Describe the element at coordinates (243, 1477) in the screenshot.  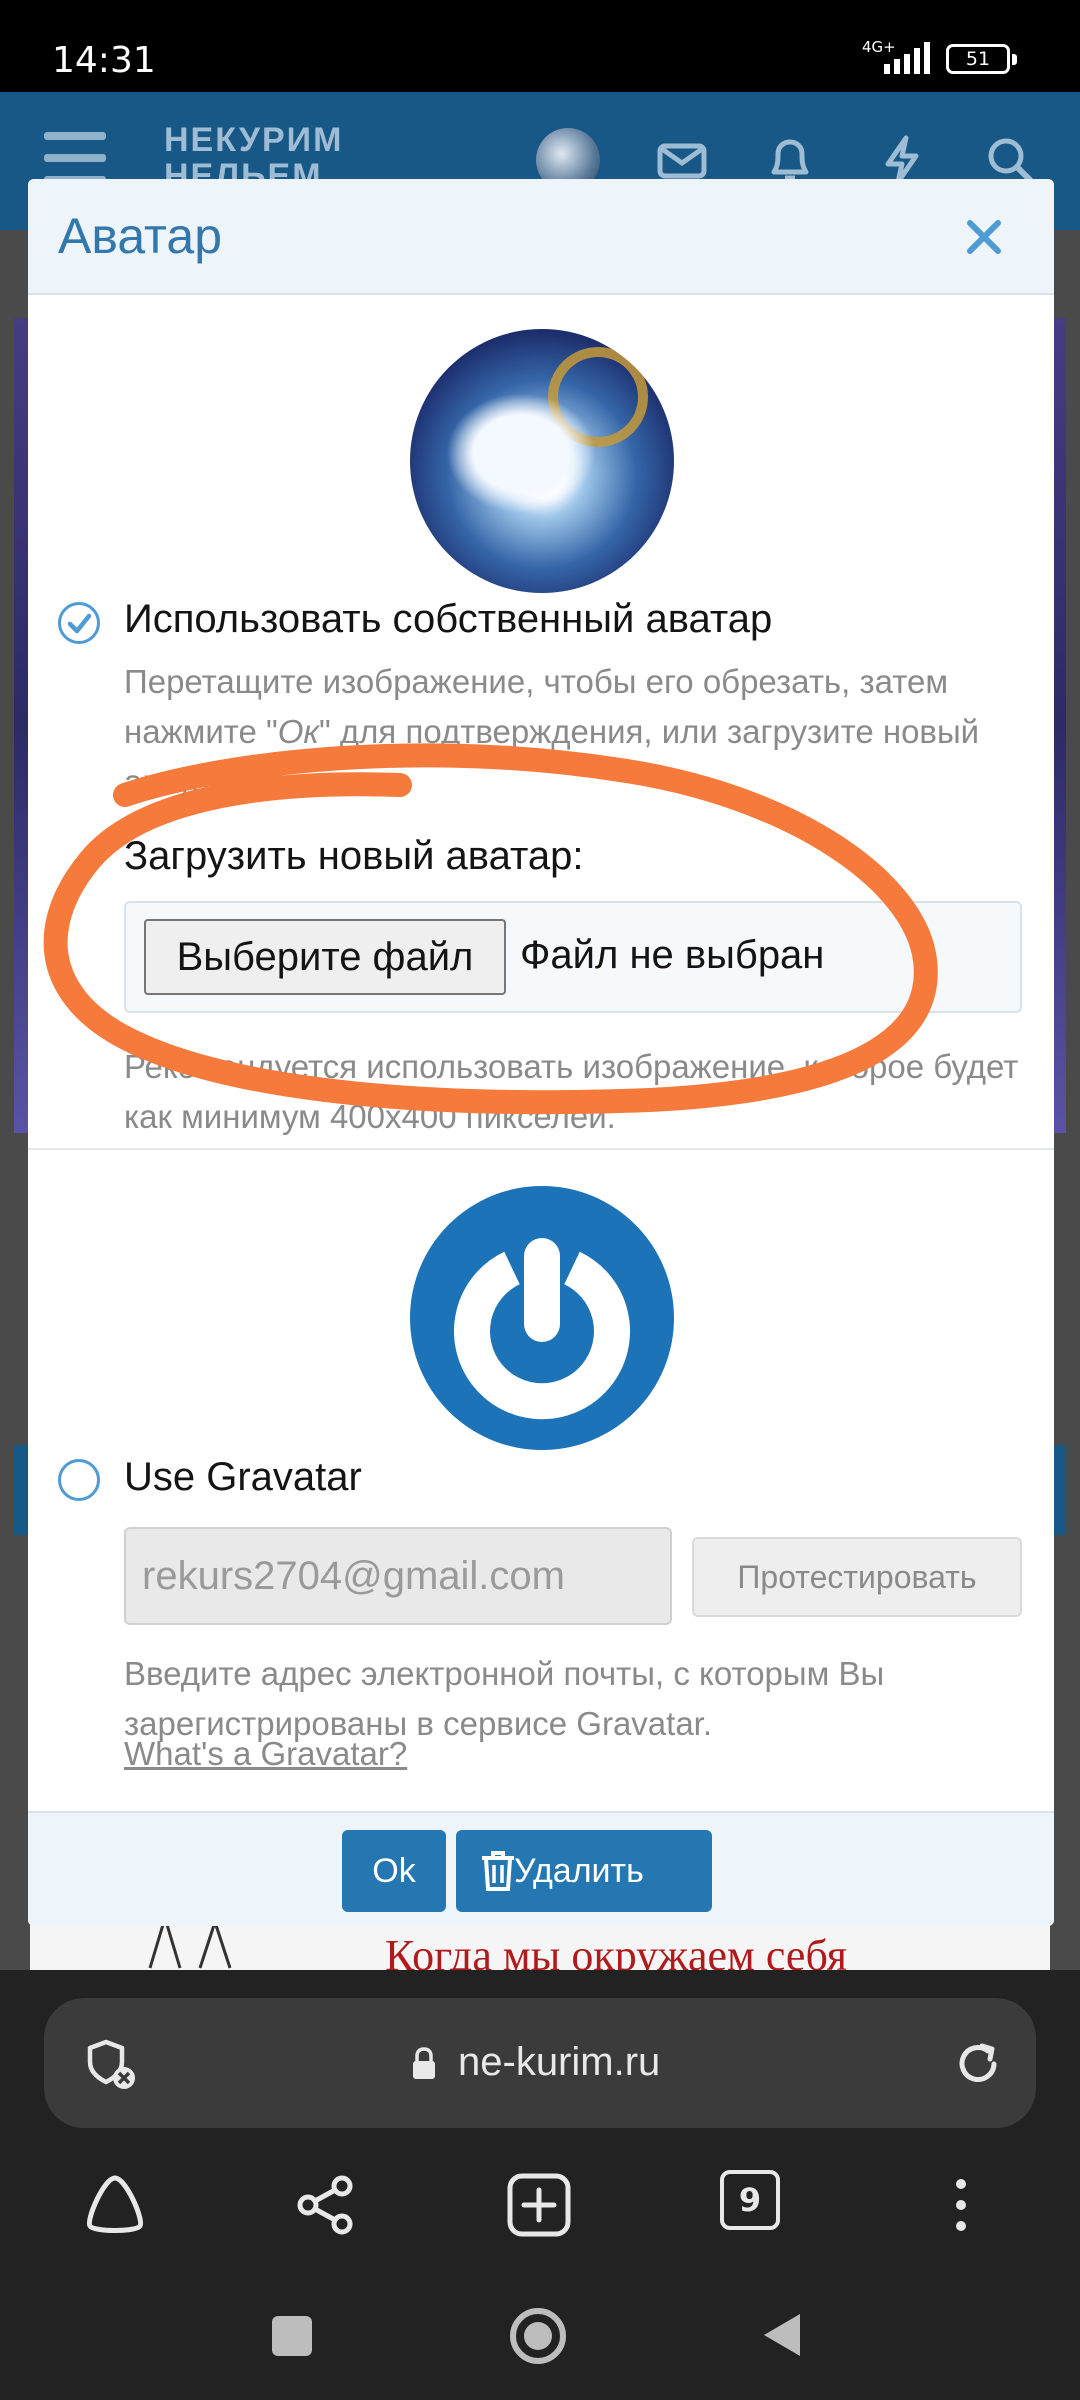
I see `gravatar-label: Use Gravatar` at that location.